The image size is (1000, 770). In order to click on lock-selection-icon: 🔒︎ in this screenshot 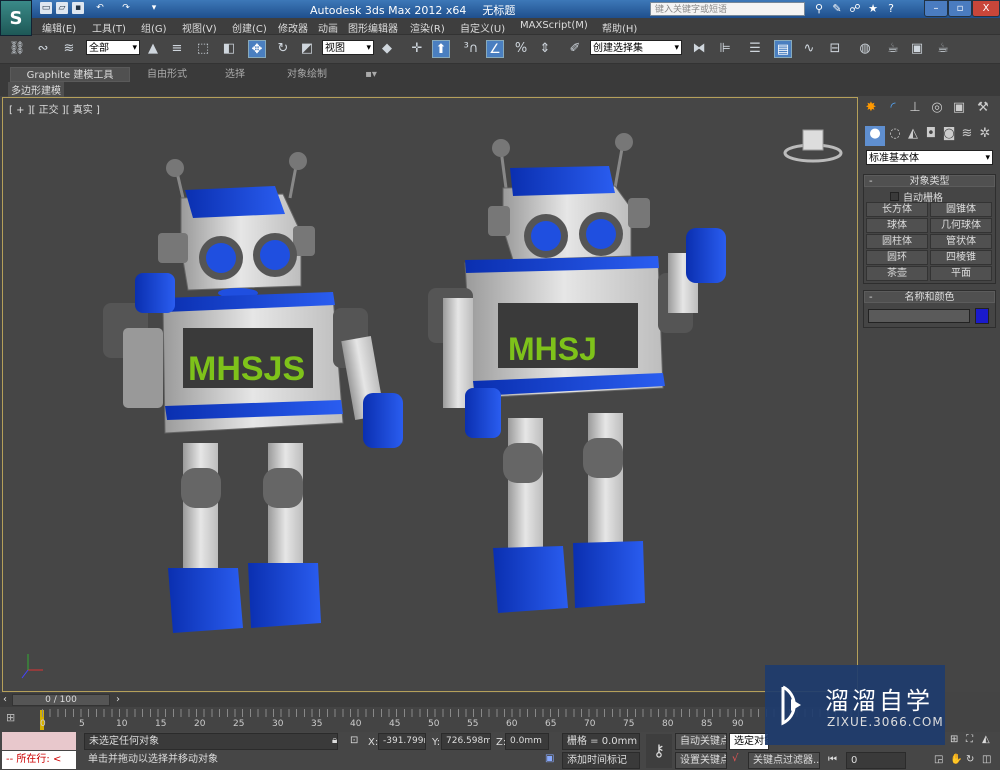, I will do `click(334, 740)`.